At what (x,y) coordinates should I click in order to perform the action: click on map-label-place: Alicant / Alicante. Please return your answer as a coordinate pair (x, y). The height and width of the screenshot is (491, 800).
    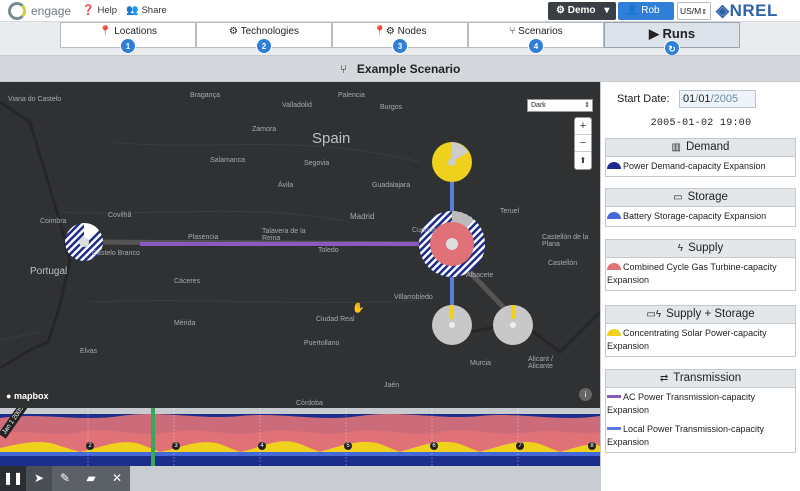
    Looking at the image, I should click on (540, 363).